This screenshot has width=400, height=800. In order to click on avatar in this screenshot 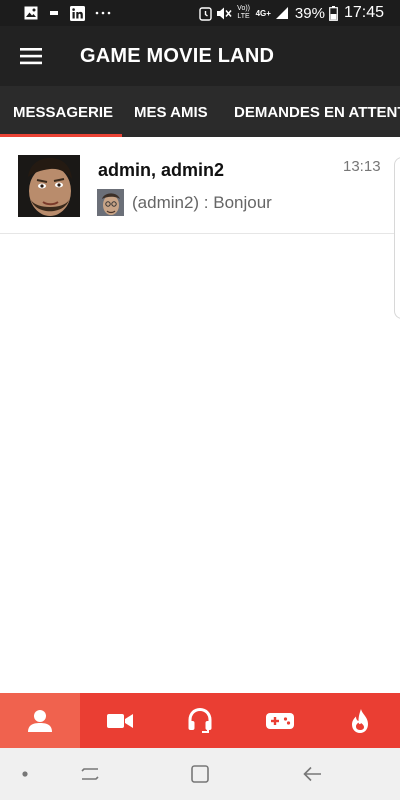, I will do `click(49, 186)`.